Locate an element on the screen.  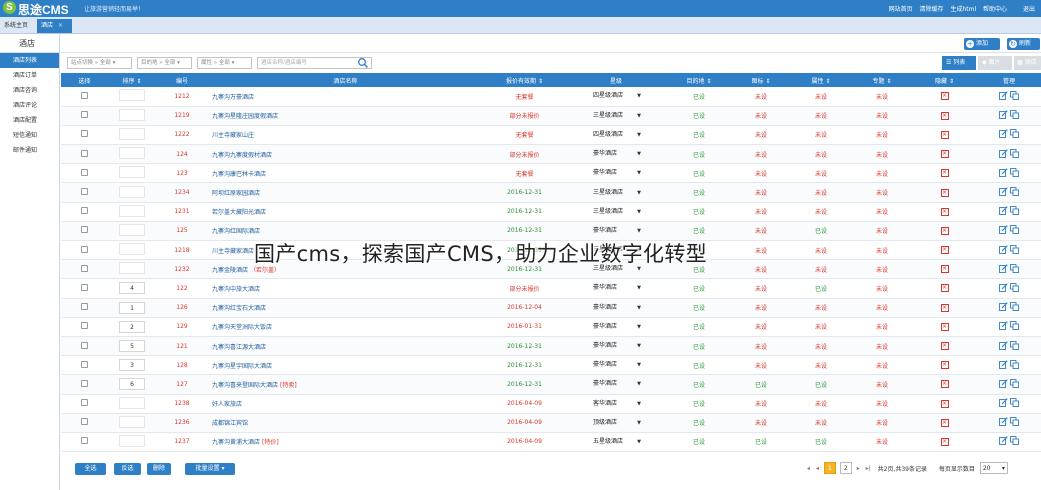
hotel-name-link: 川主寺藏家酒店 is located at coordinates (233, 251).